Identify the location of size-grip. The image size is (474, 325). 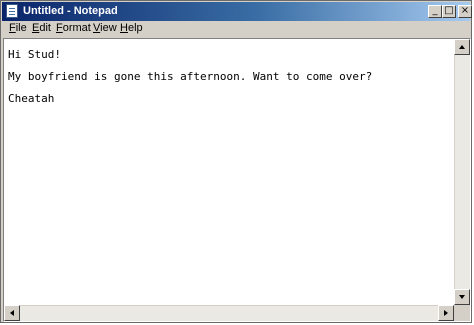
(462, 313).